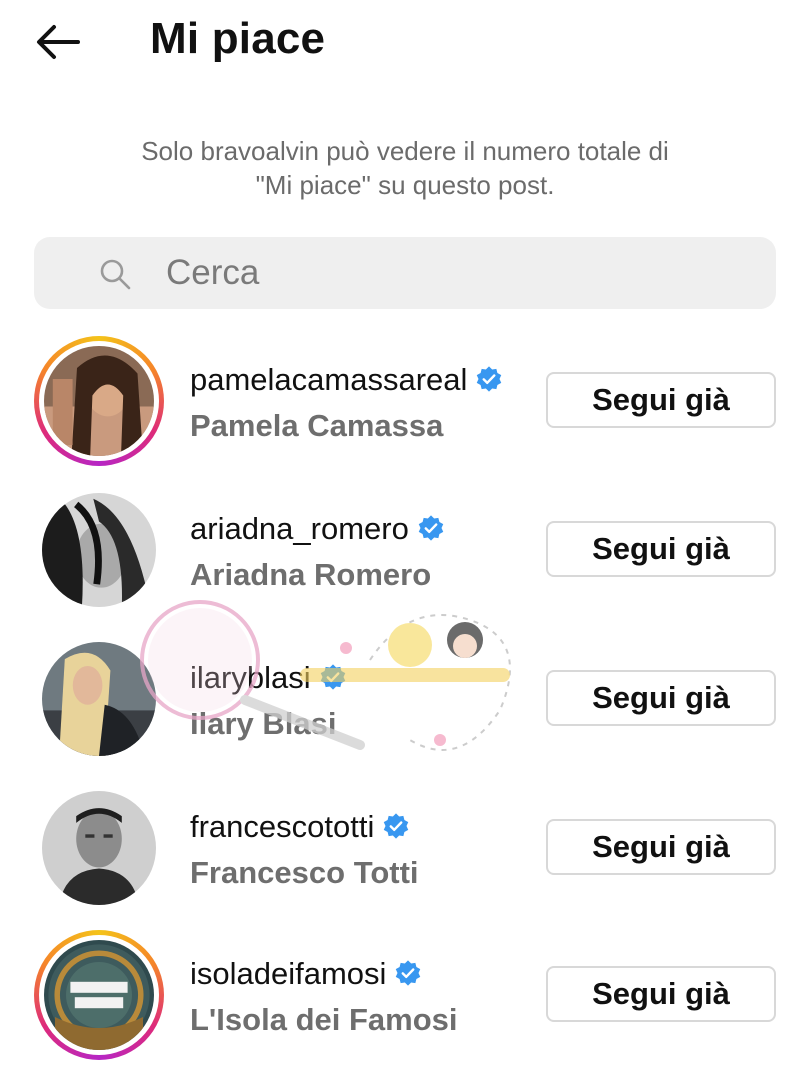  What do you see at coordinates (268, 678) in the screenshot?
I see `username: ilaryblasi` at bounding box center [268, 678].